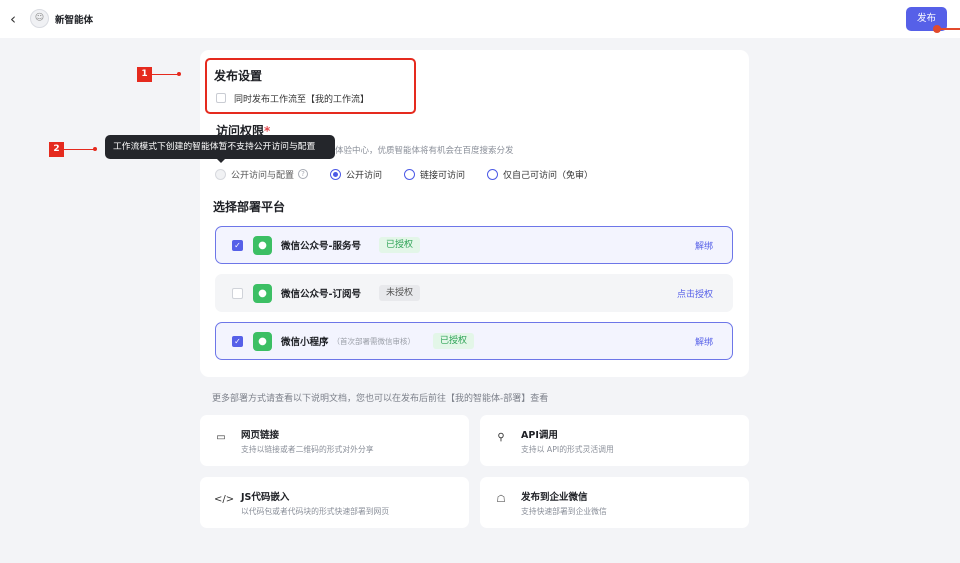 The image size is (960, 563). What do you see at coordinates (221, 98) in the screenshot?
I see `sync-workflow-checkbox` at bounding box center [221, 98].